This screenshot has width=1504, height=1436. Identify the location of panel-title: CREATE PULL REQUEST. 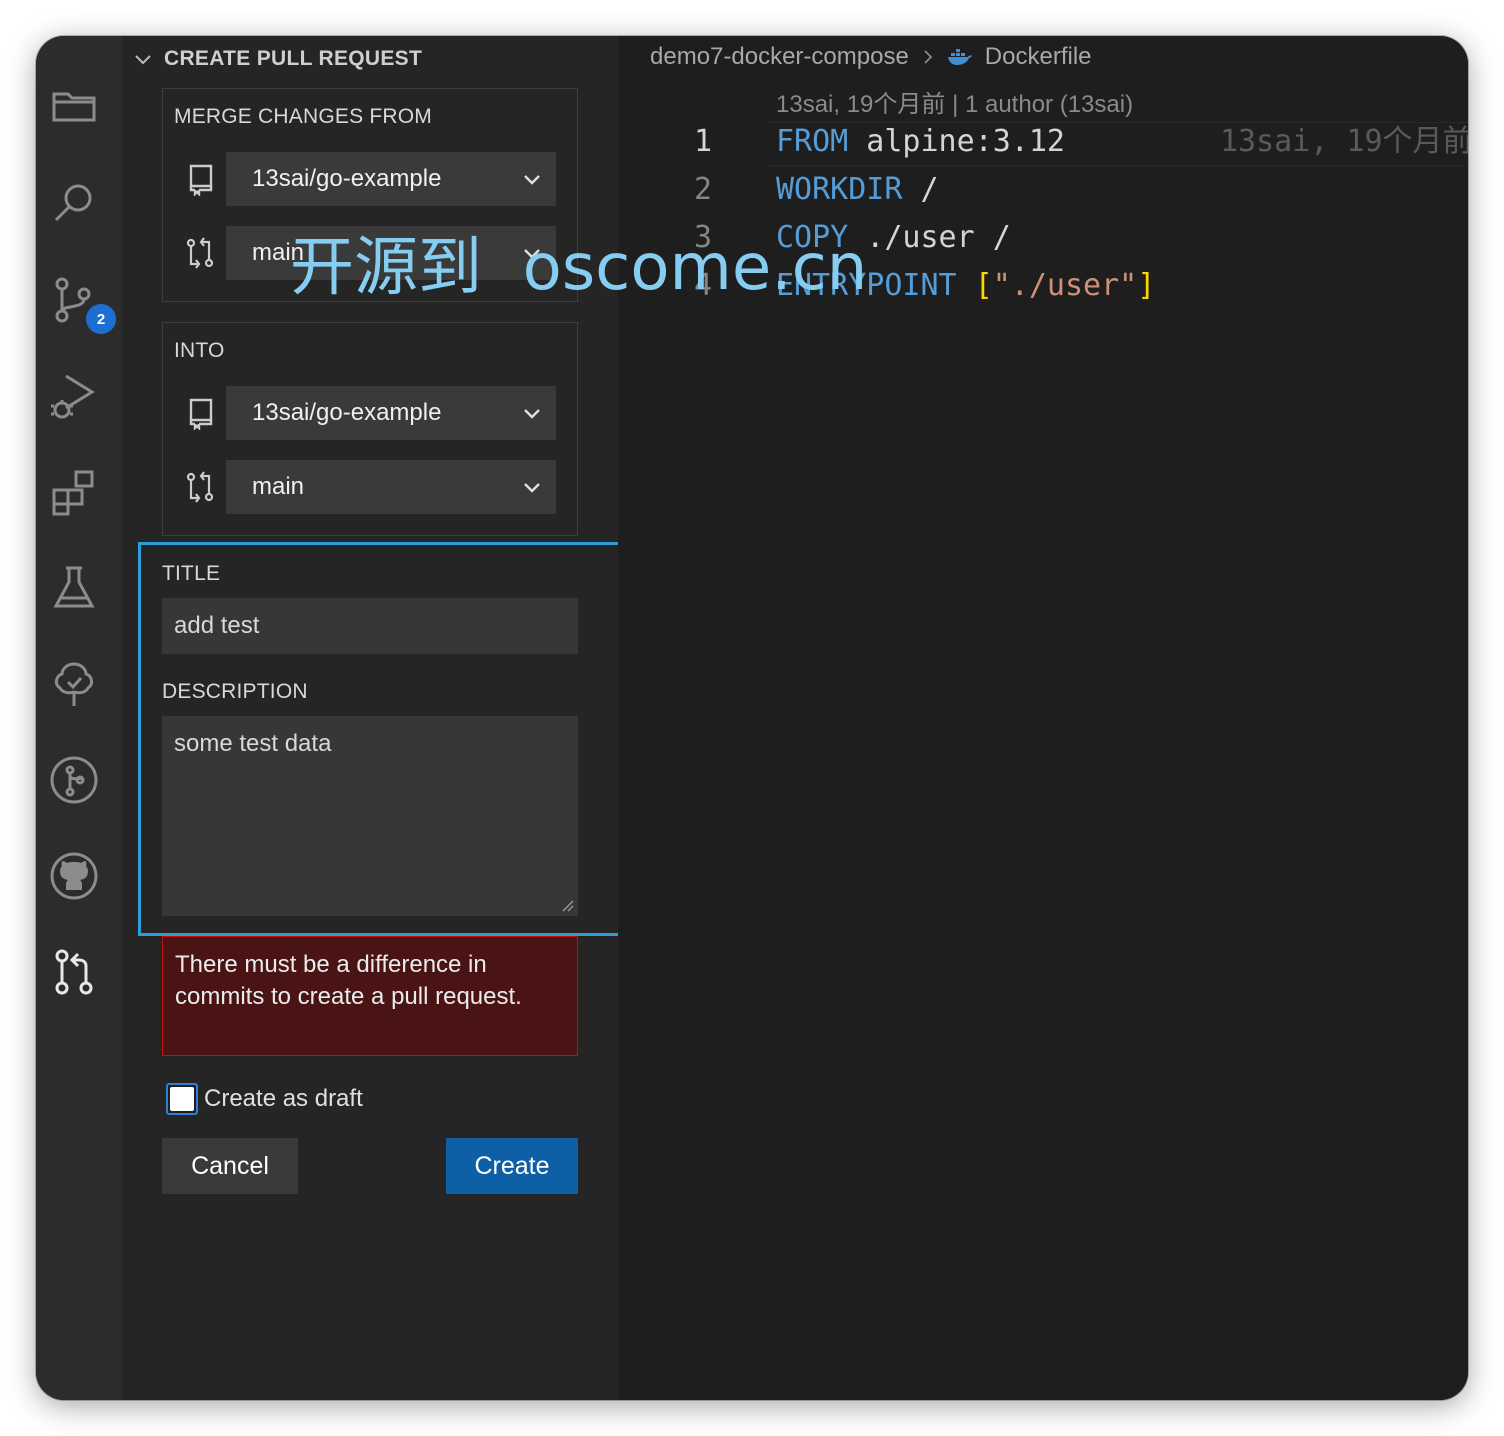
(293, 58).